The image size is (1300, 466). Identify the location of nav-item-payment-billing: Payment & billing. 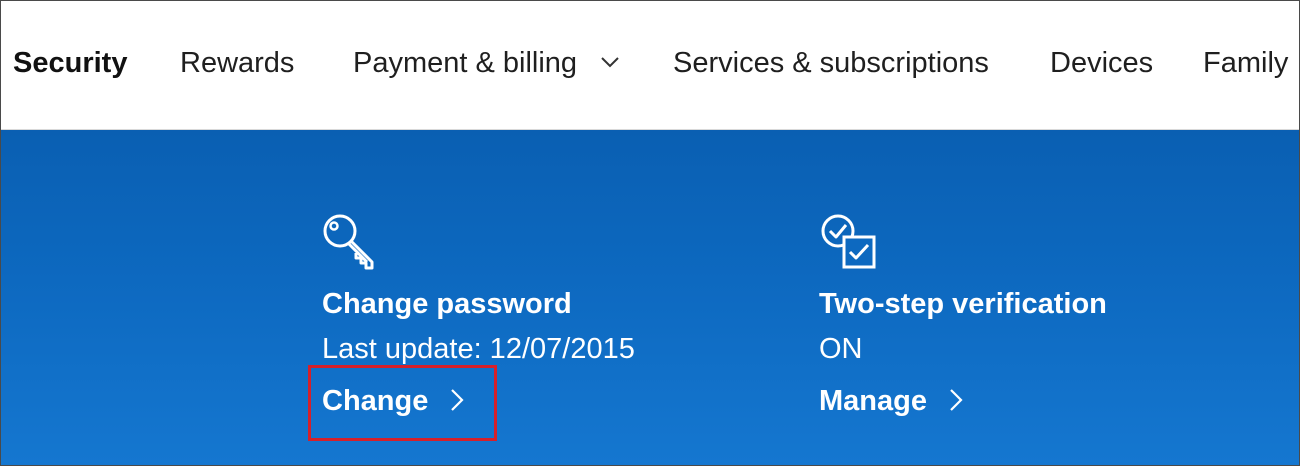
(487, 63).